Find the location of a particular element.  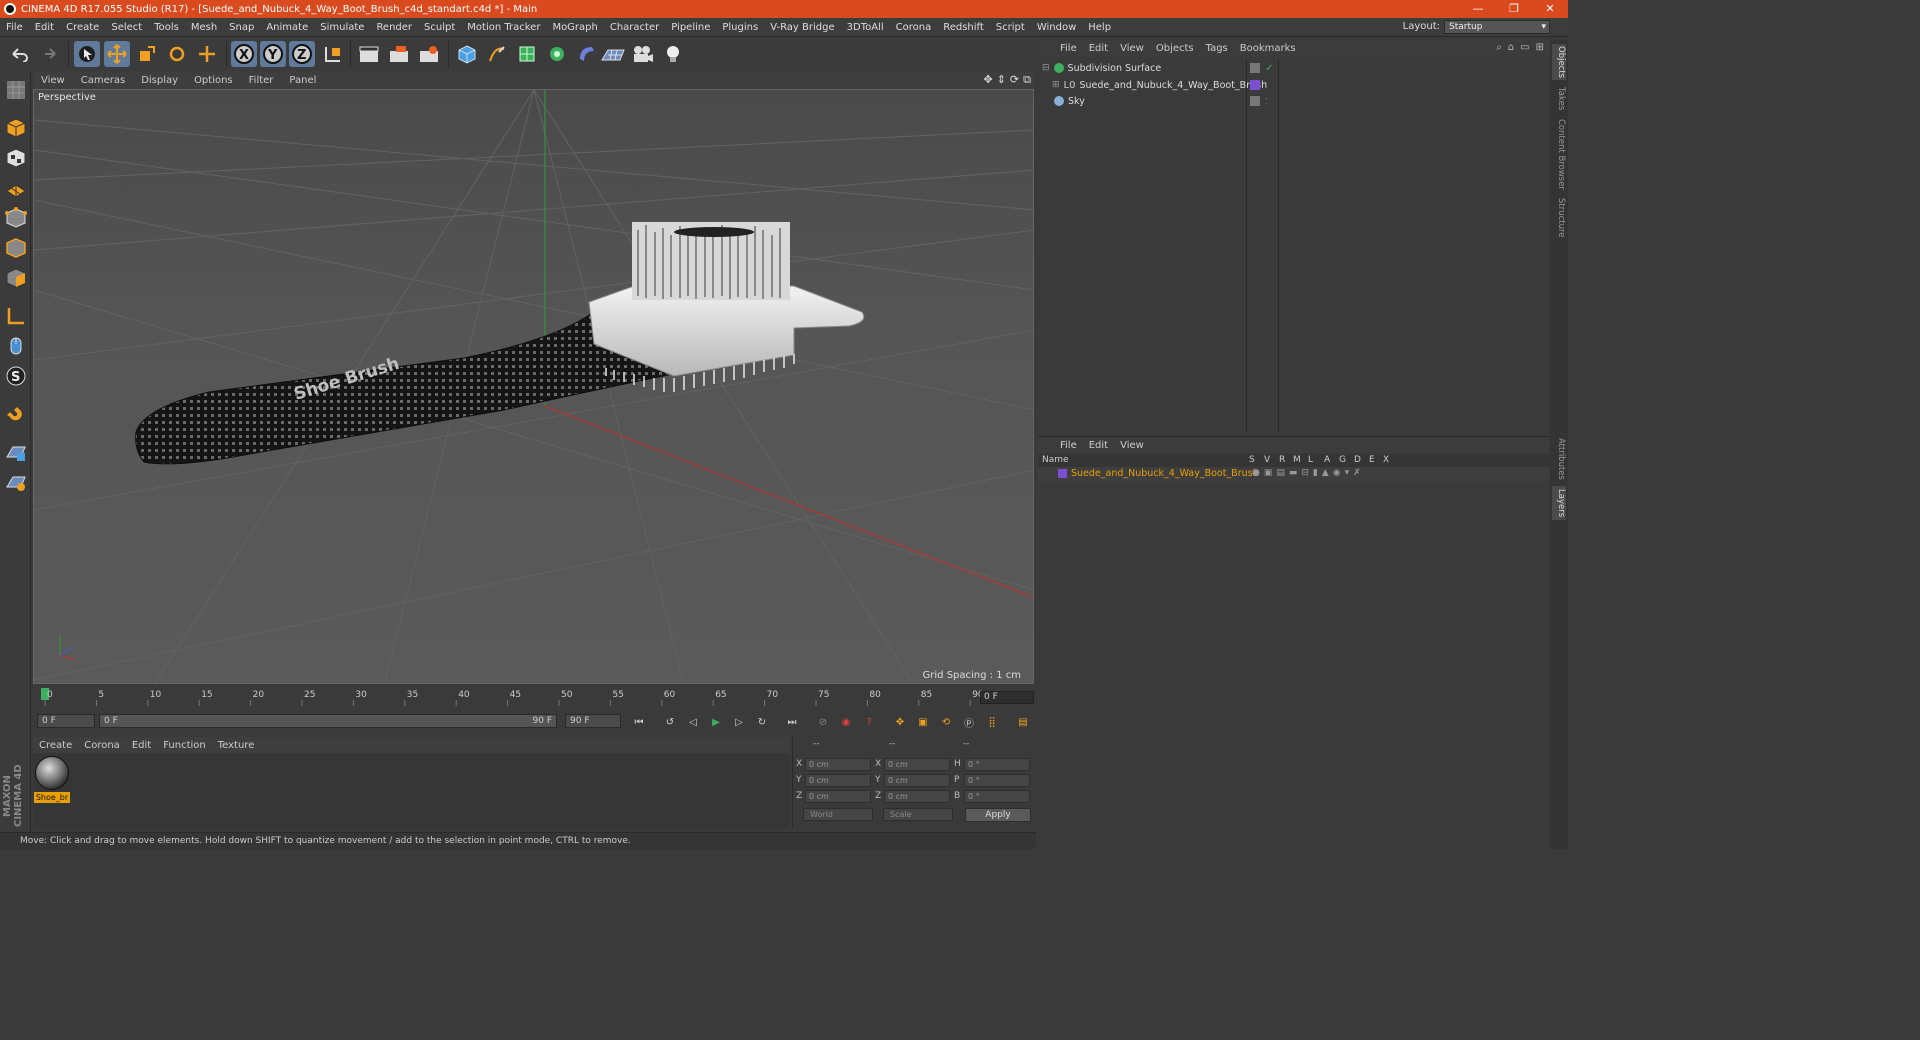

render-settings-button is located at coordinates (429, 54).